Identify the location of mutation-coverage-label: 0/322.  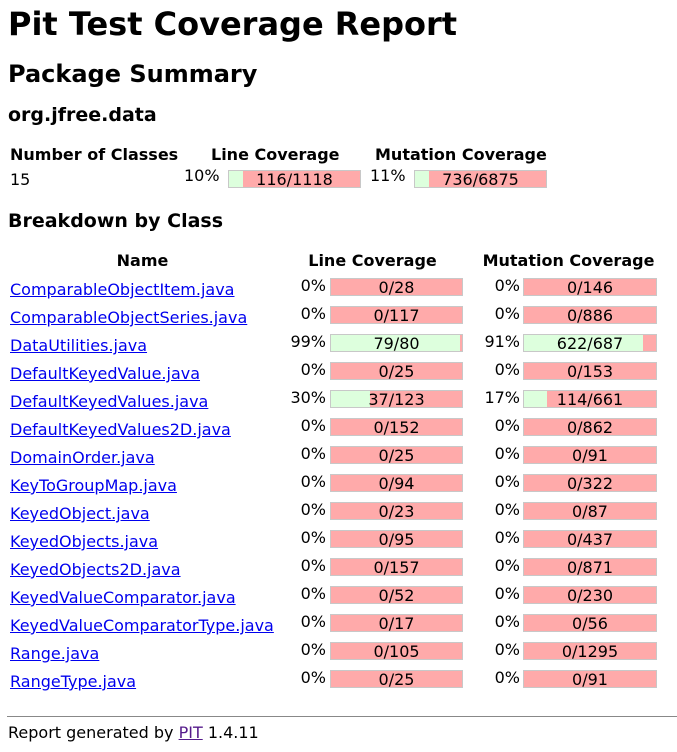
(590, 483).